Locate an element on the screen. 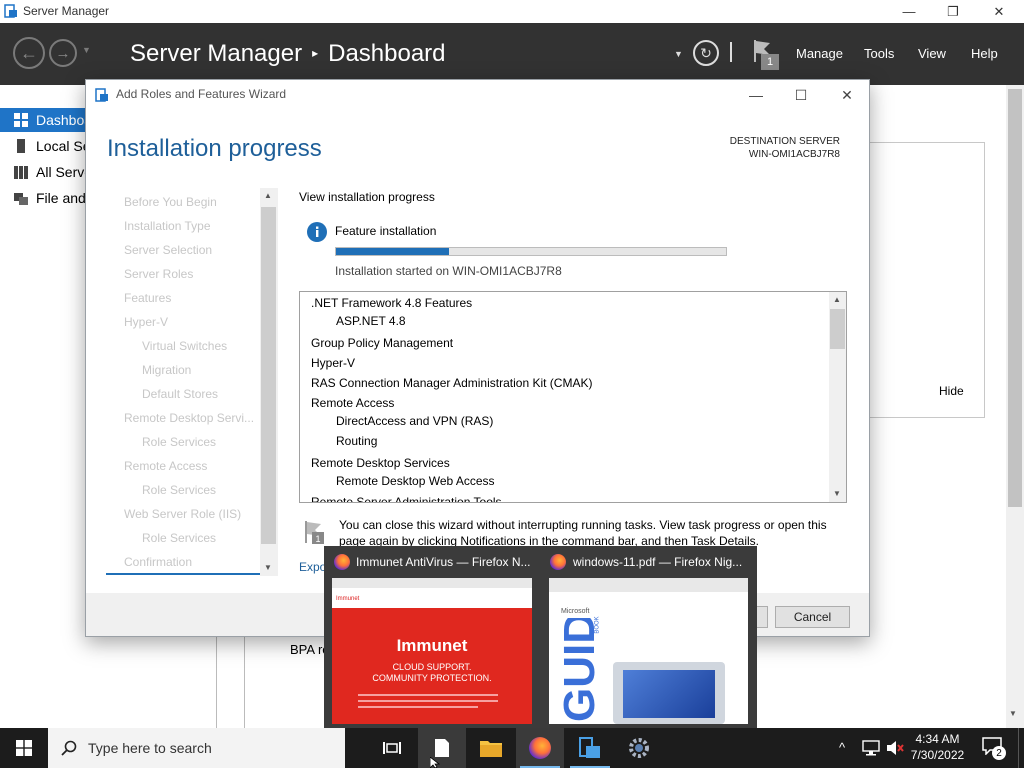  action-center-button: 2 is located at coordinates (994, 748).